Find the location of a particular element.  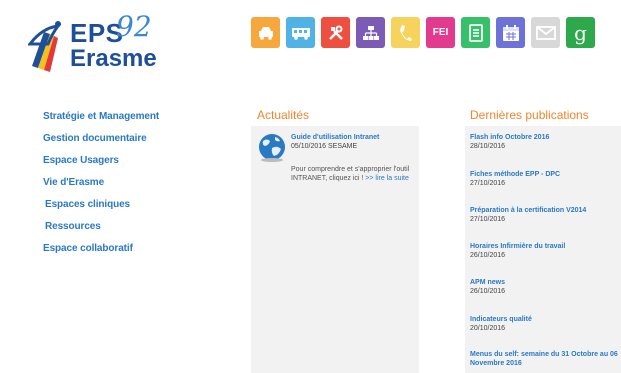

document-icon is located at coordinates (475, 32).